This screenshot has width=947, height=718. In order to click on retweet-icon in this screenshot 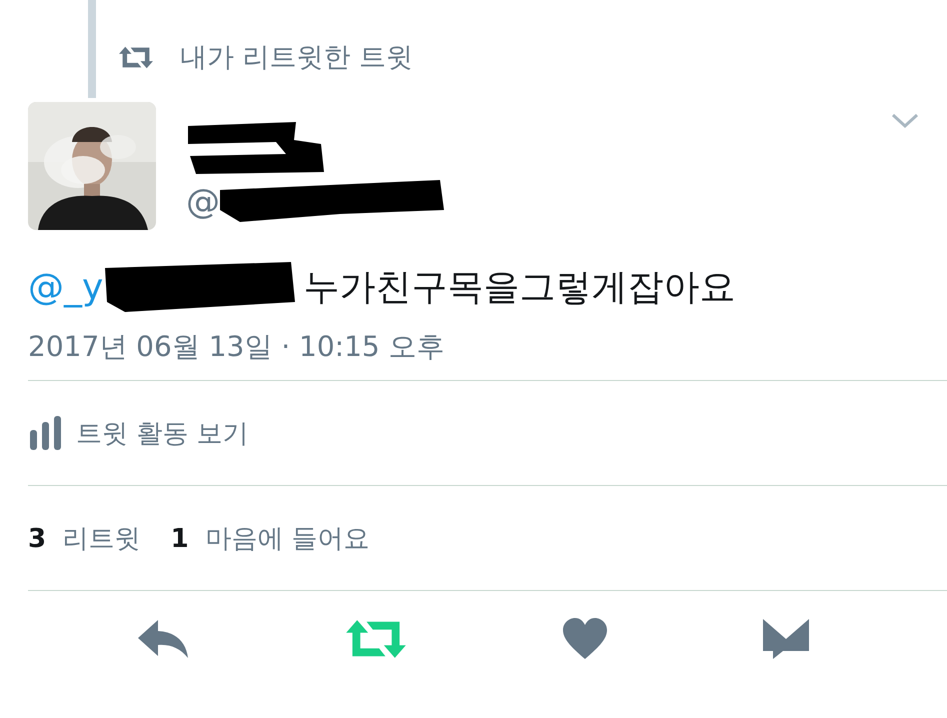, I will do `click(136, 57)`.